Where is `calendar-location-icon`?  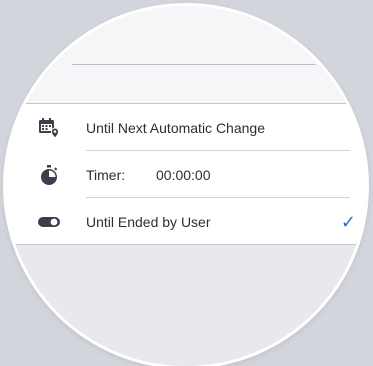
calendar-location-icon is located at coordinates (49, 128).